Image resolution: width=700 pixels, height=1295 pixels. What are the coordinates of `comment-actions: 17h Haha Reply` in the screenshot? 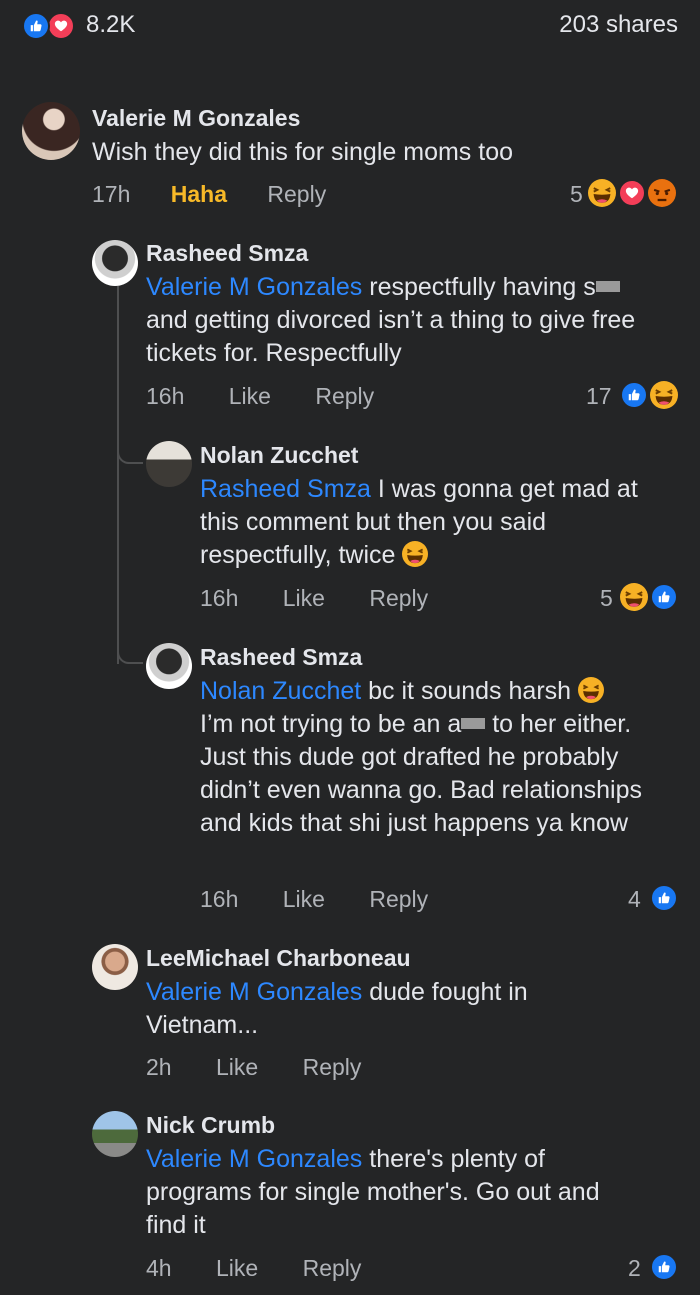 It's located at (209, 194).